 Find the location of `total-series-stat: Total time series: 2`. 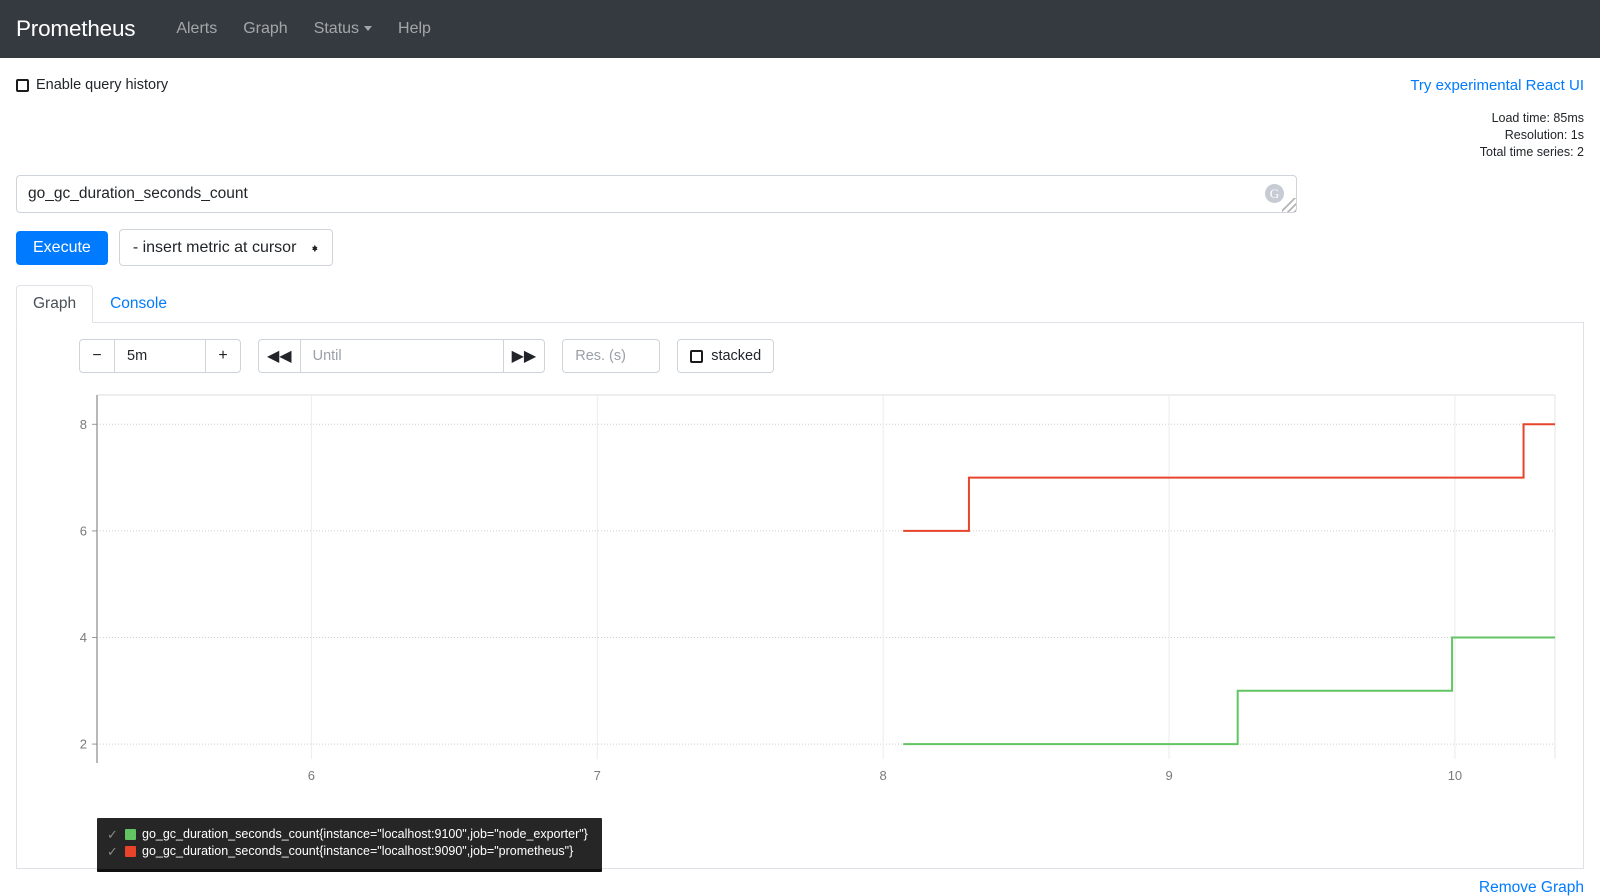

total-series-stat: Total time series: 2 is located at coordinates (1531, 152).